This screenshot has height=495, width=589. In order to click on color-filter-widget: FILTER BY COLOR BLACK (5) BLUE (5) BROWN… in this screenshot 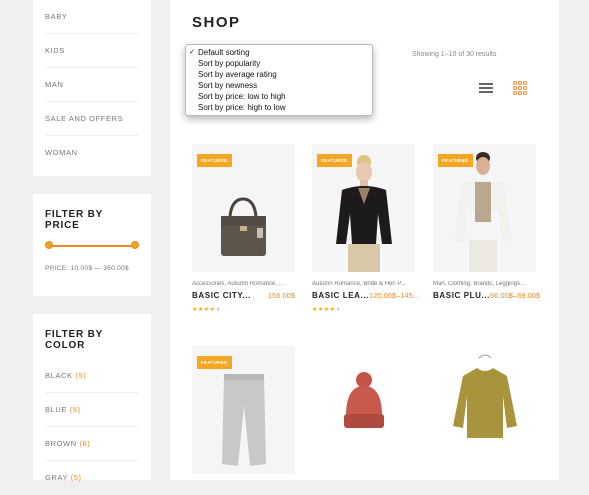, I will do `click(92, 404)`.